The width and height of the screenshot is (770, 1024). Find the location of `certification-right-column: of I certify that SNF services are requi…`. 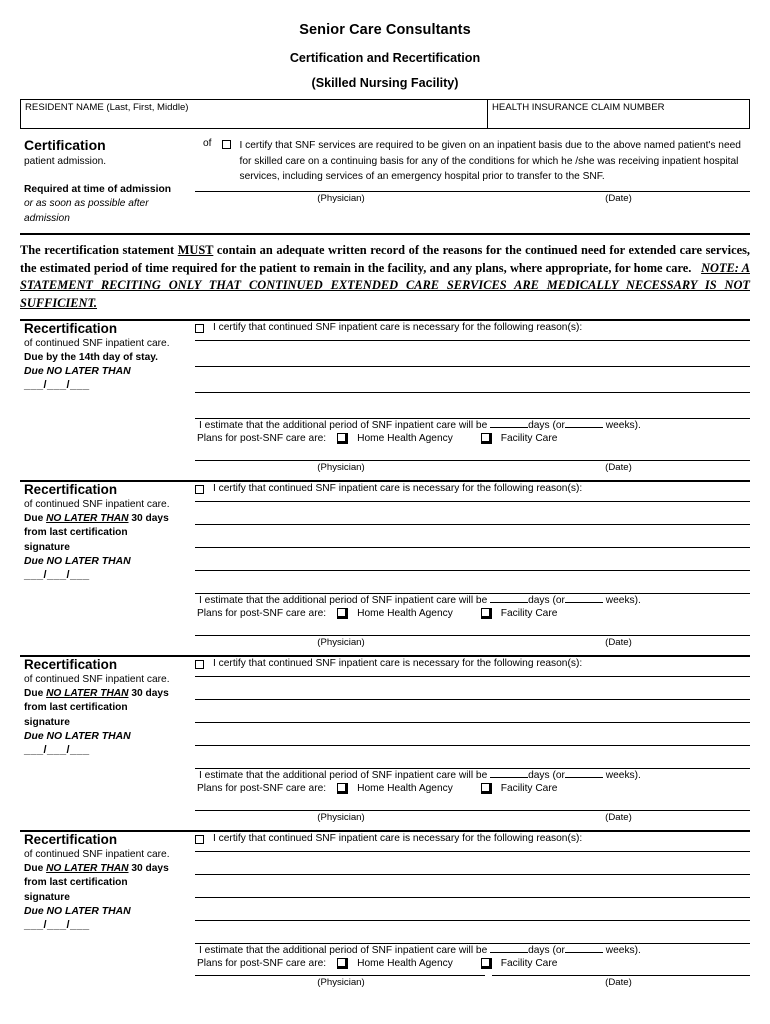

certification-right-column: of I certify that SNF services are requi… is located at coordinates (472, 182).